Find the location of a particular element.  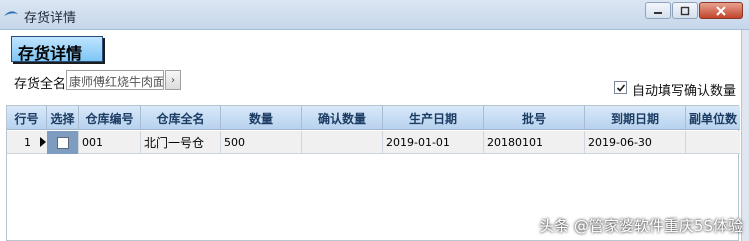

chevron-right-icon: › is located at coordinates (173, 80).